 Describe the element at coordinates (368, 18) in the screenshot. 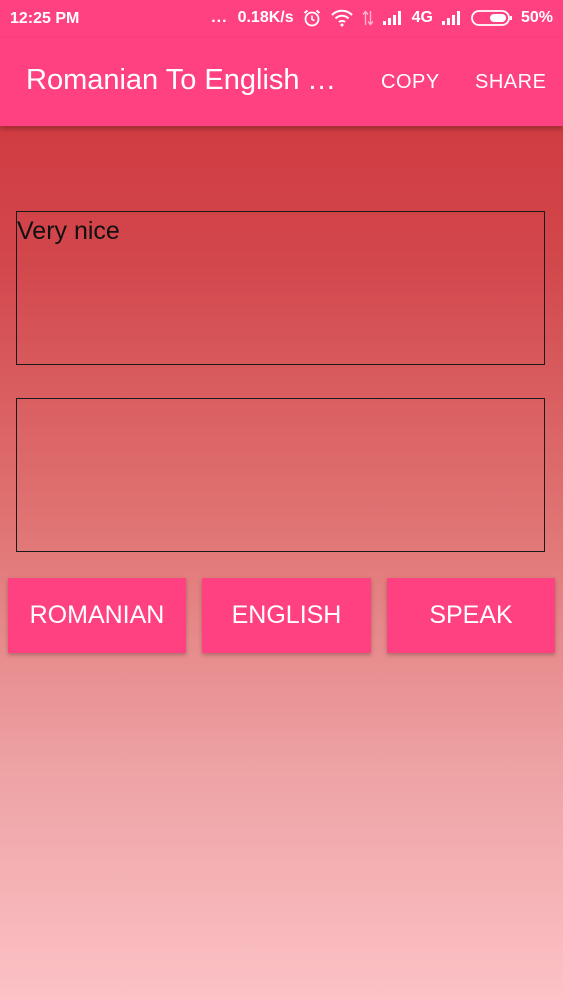

I see `data-arrows-icon` at that location.